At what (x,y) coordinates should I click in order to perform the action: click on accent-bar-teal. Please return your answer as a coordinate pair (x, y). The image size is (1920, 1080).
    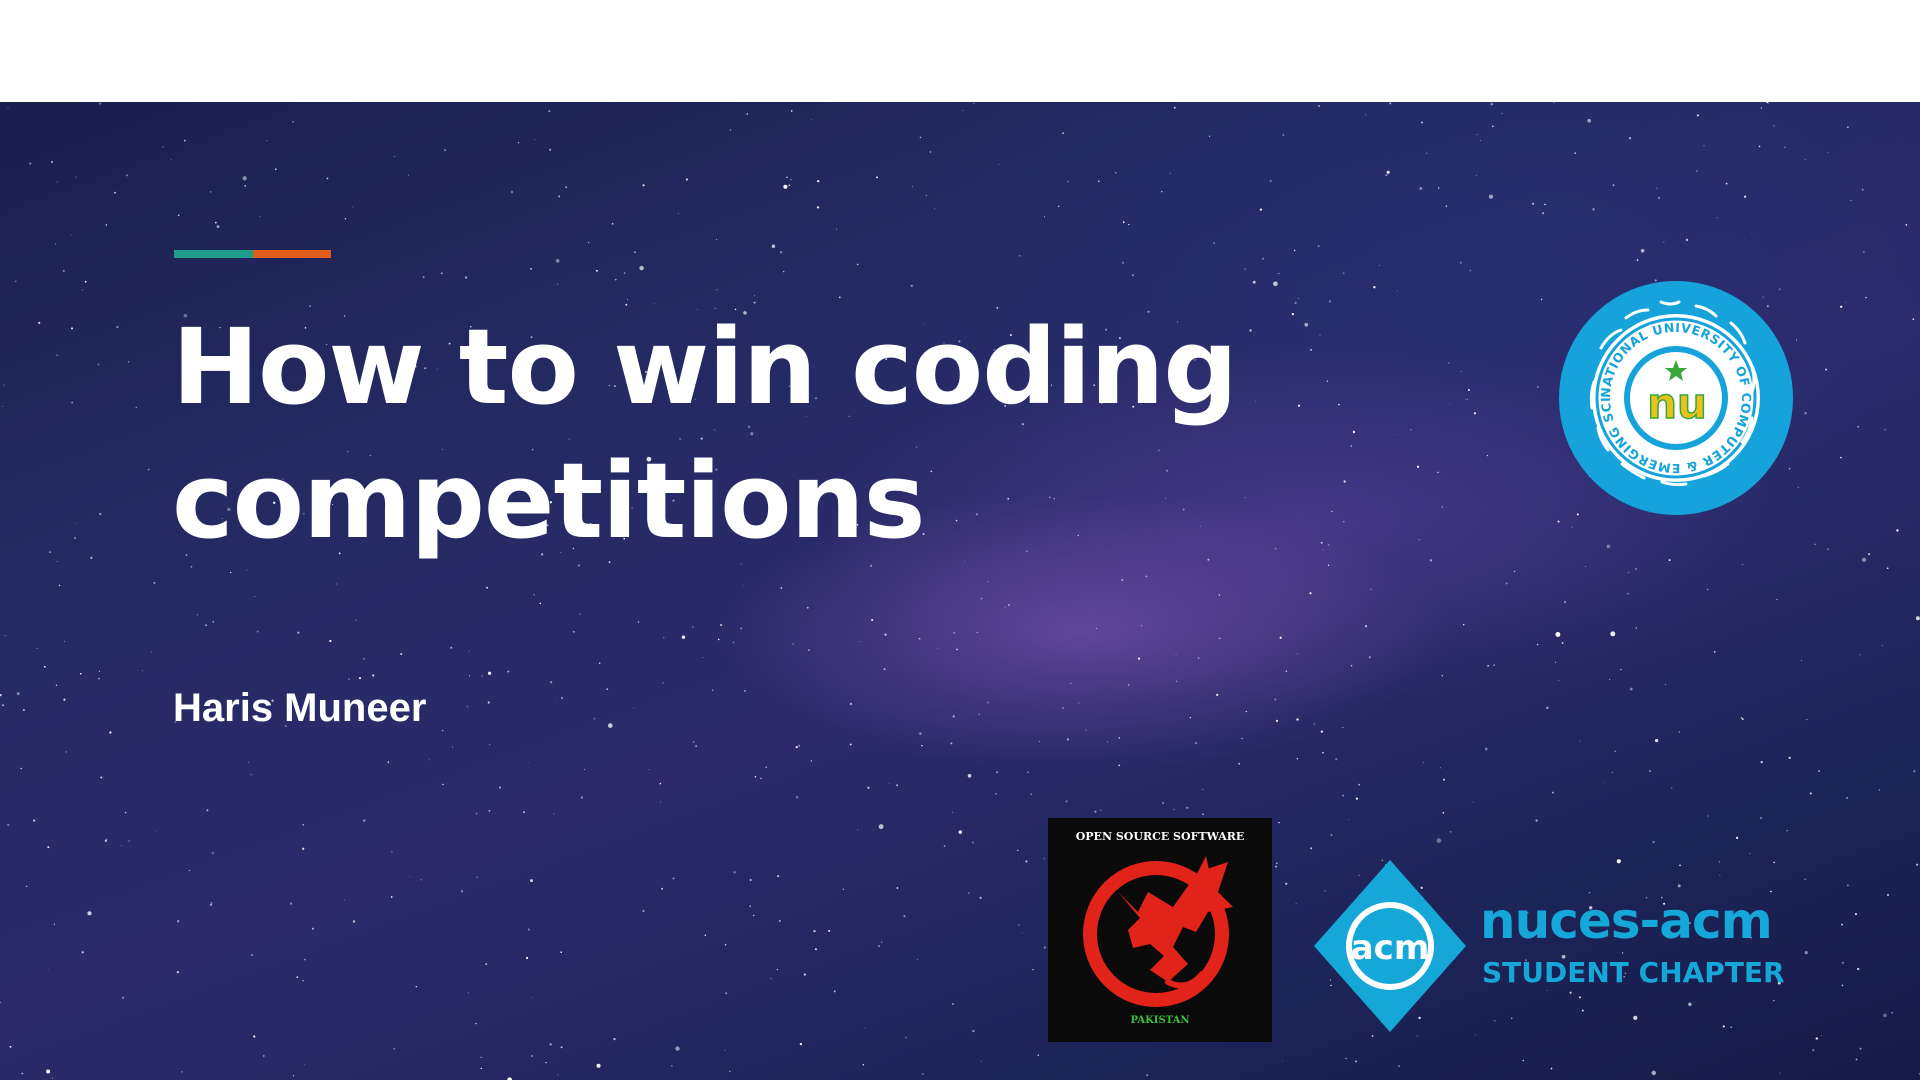
    Looking at the image, I should click on (213, 254).